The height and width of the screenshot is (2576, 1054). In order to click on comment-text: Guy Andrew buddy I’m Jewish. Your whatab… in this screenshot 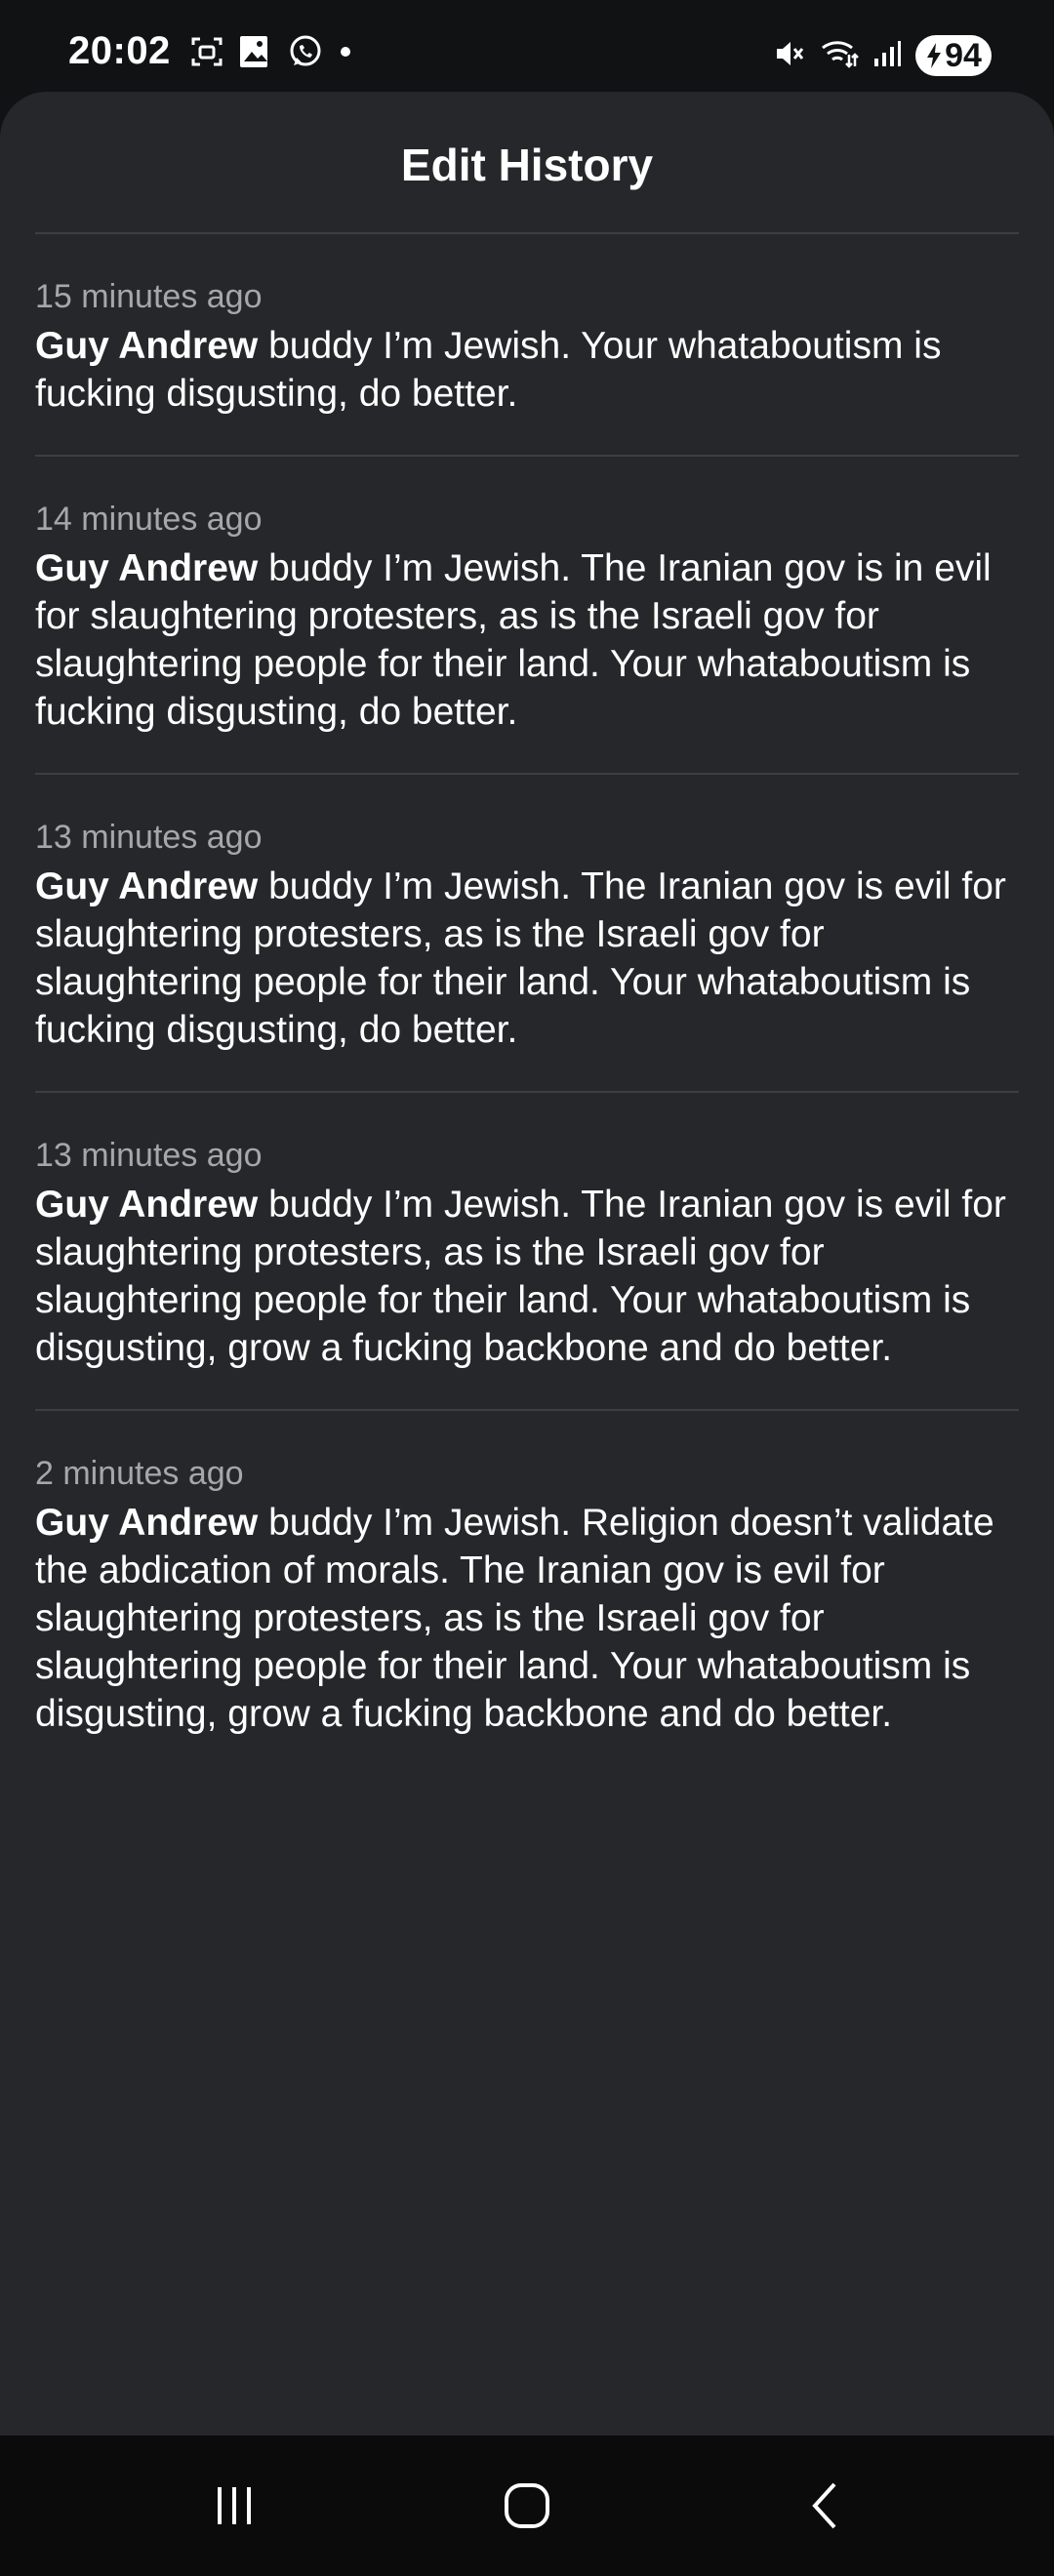, I will do `click(527, 370)`.